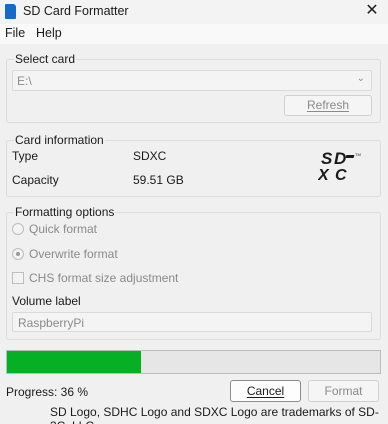  What do you see at coordinates (18, 229) in the screenshot?
I see `quick-format-radio` at bounding box center [18, 229].